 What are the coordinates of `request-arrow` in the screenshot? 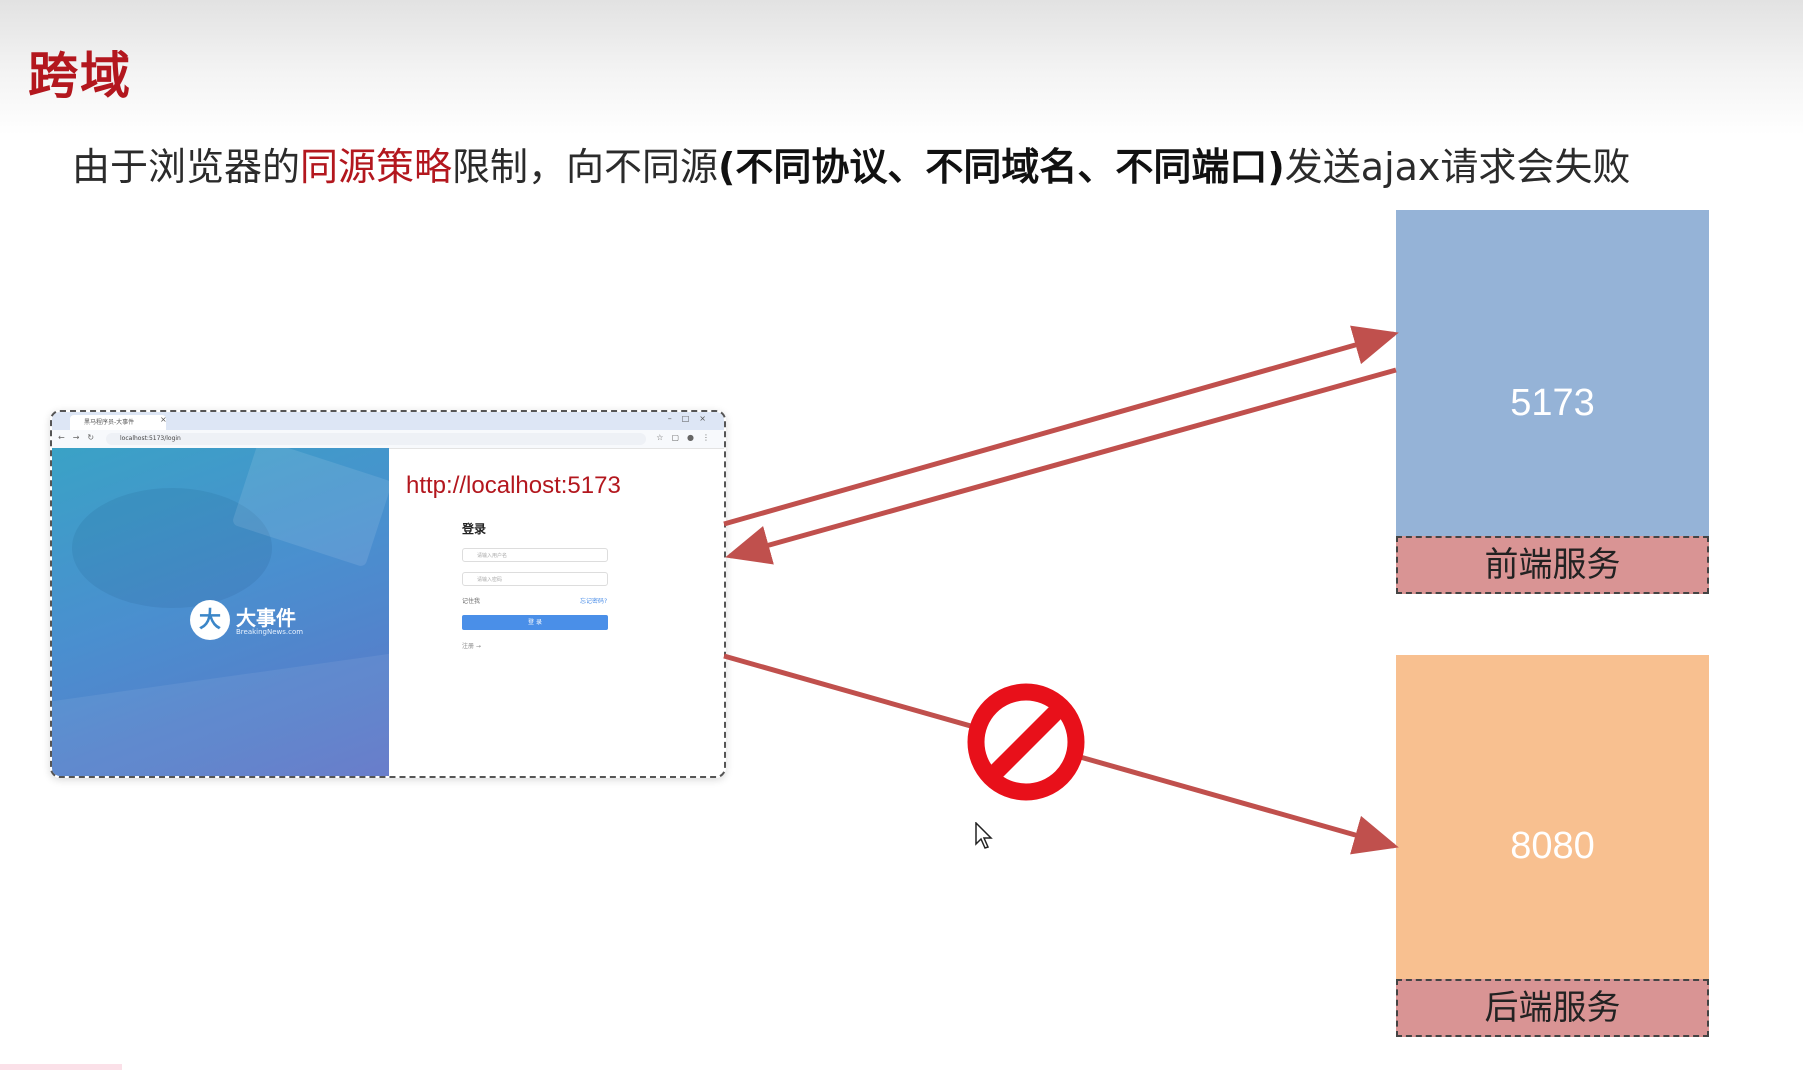 It's located at (1061, 426).